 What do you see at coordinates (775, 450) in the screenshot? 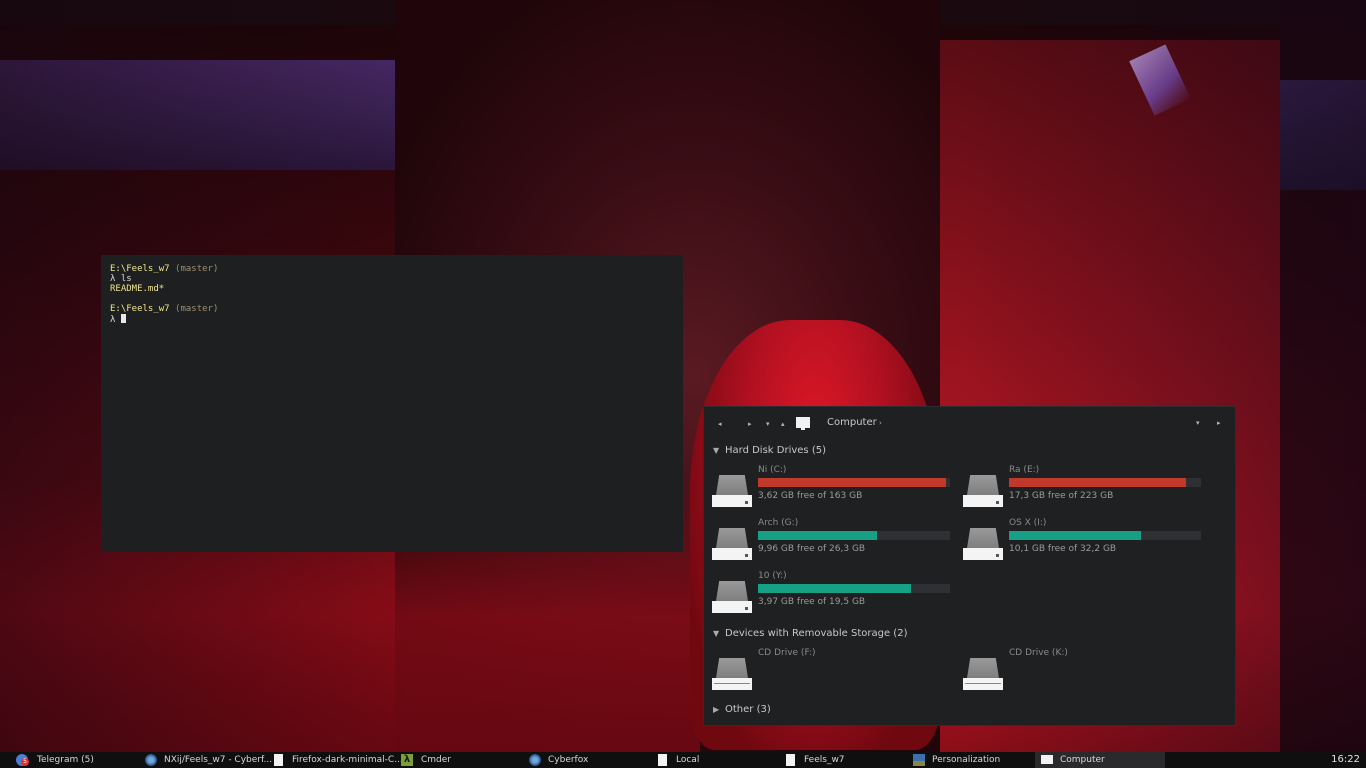
I see `group-label: Hard Disk Drives (5)` at bounding box center [775, 450].